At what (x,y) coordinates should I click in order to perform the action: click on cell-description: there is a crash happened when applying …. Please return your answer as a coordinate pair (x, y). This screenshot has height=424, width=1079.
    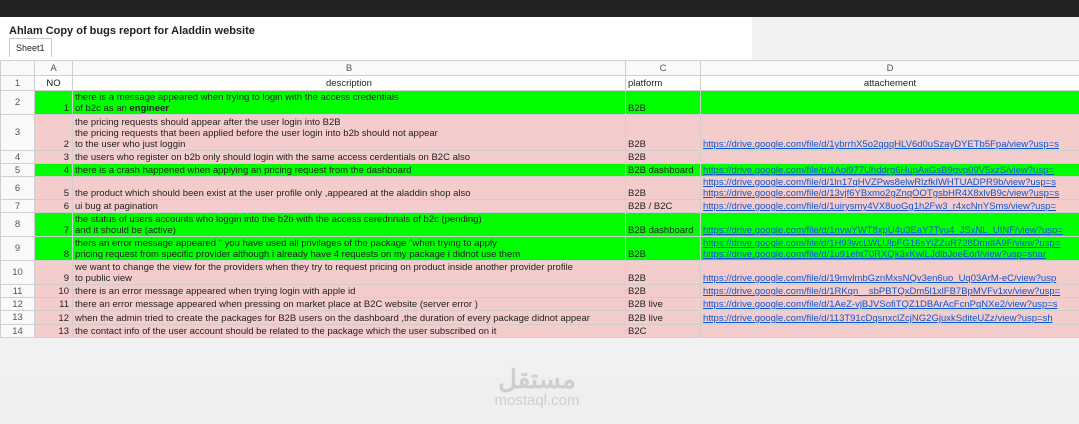
    Looking at the image, I should click on (349, 170).